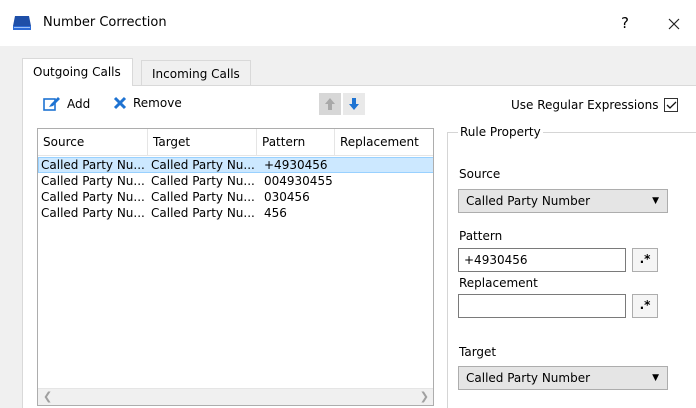  What do you see at coordinates (542, 260) in the screenshot?
I see `pattern-input: +4930456` at bounding box center [542, 260].